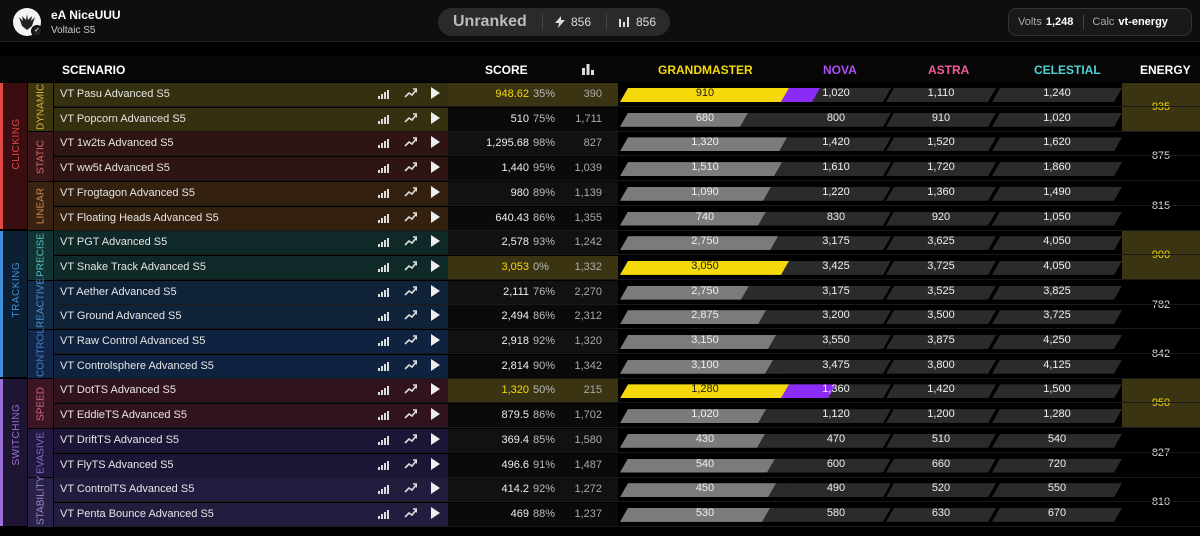  What do you see at coordinates (127, 489) in the screenshot?
I see `scenario-name: VT ControlTS Advanced S5` at bounding box center [127, 489].